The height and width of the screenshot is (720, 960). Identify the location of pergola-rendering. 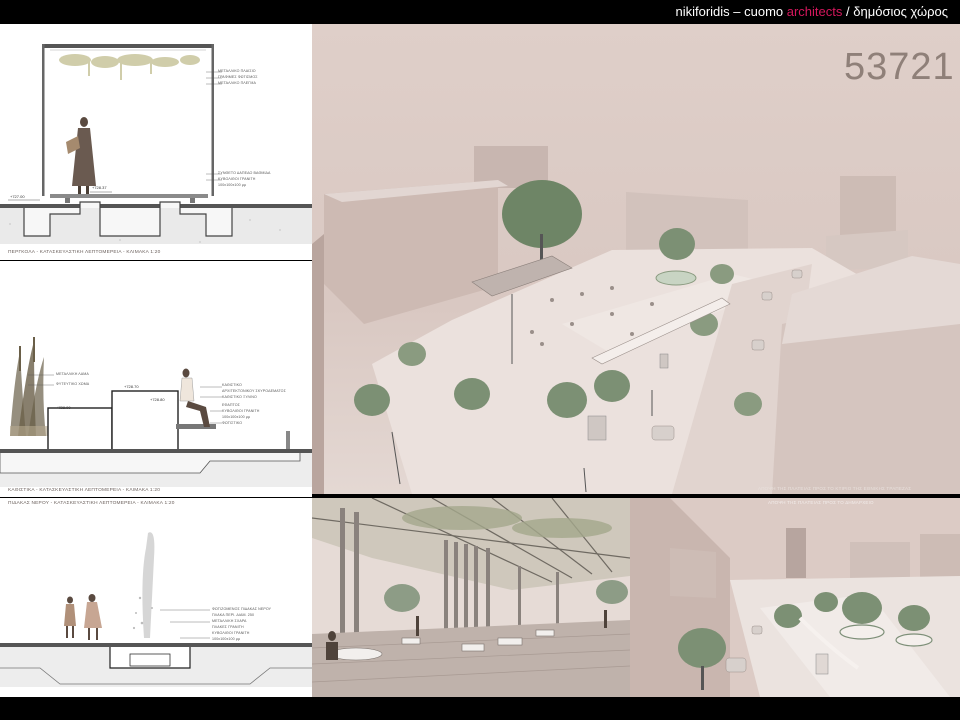
(471, 597).